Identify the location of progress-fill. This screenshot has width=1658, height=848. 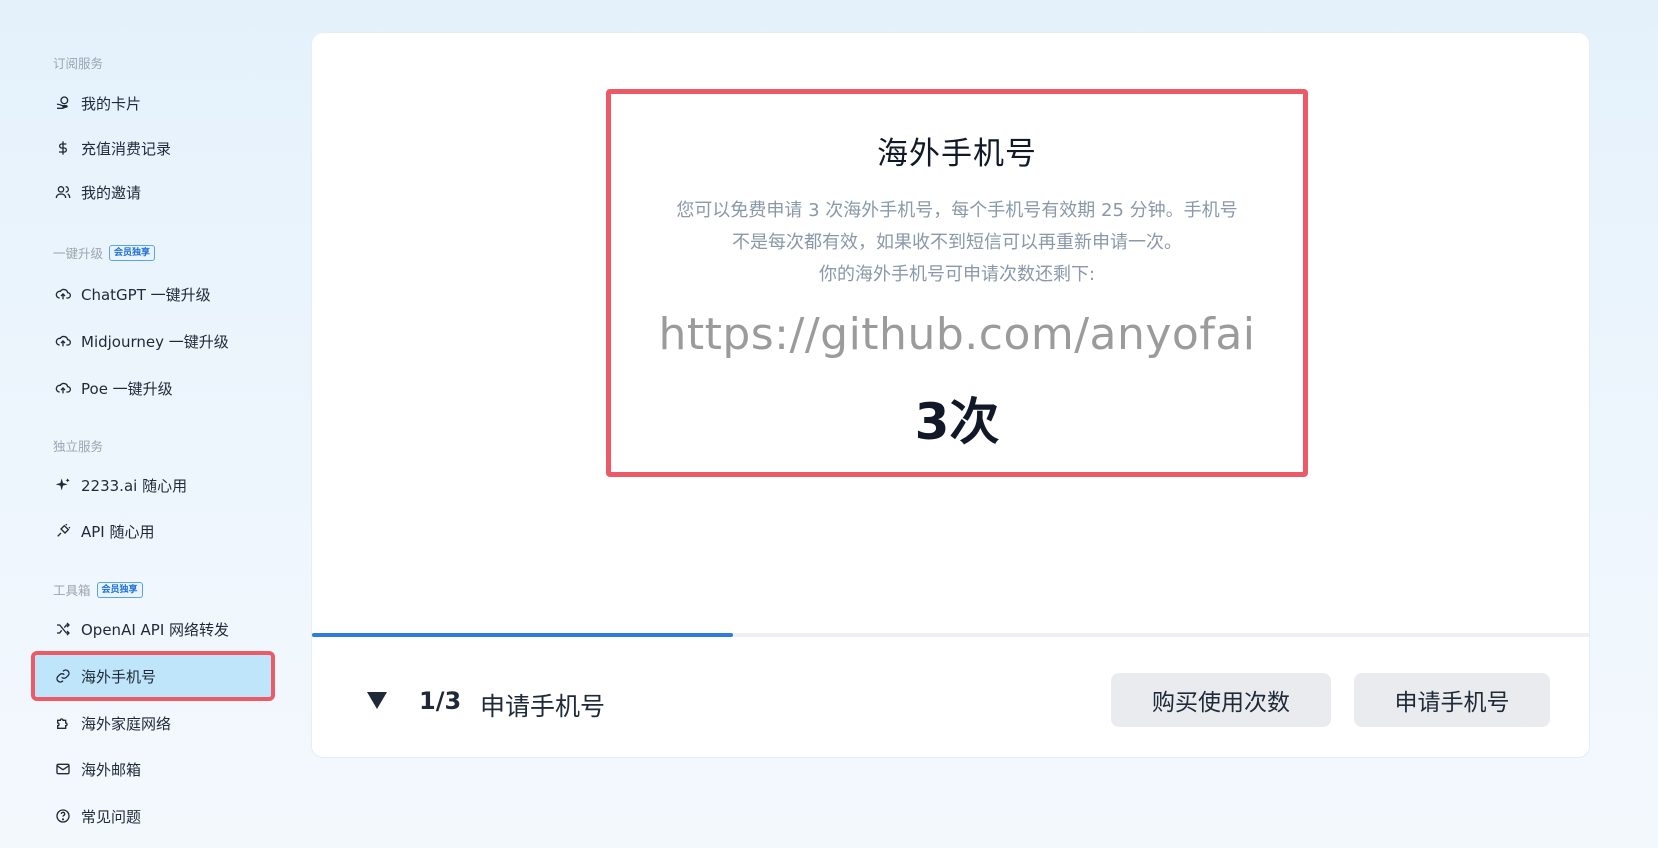
(523, 635).